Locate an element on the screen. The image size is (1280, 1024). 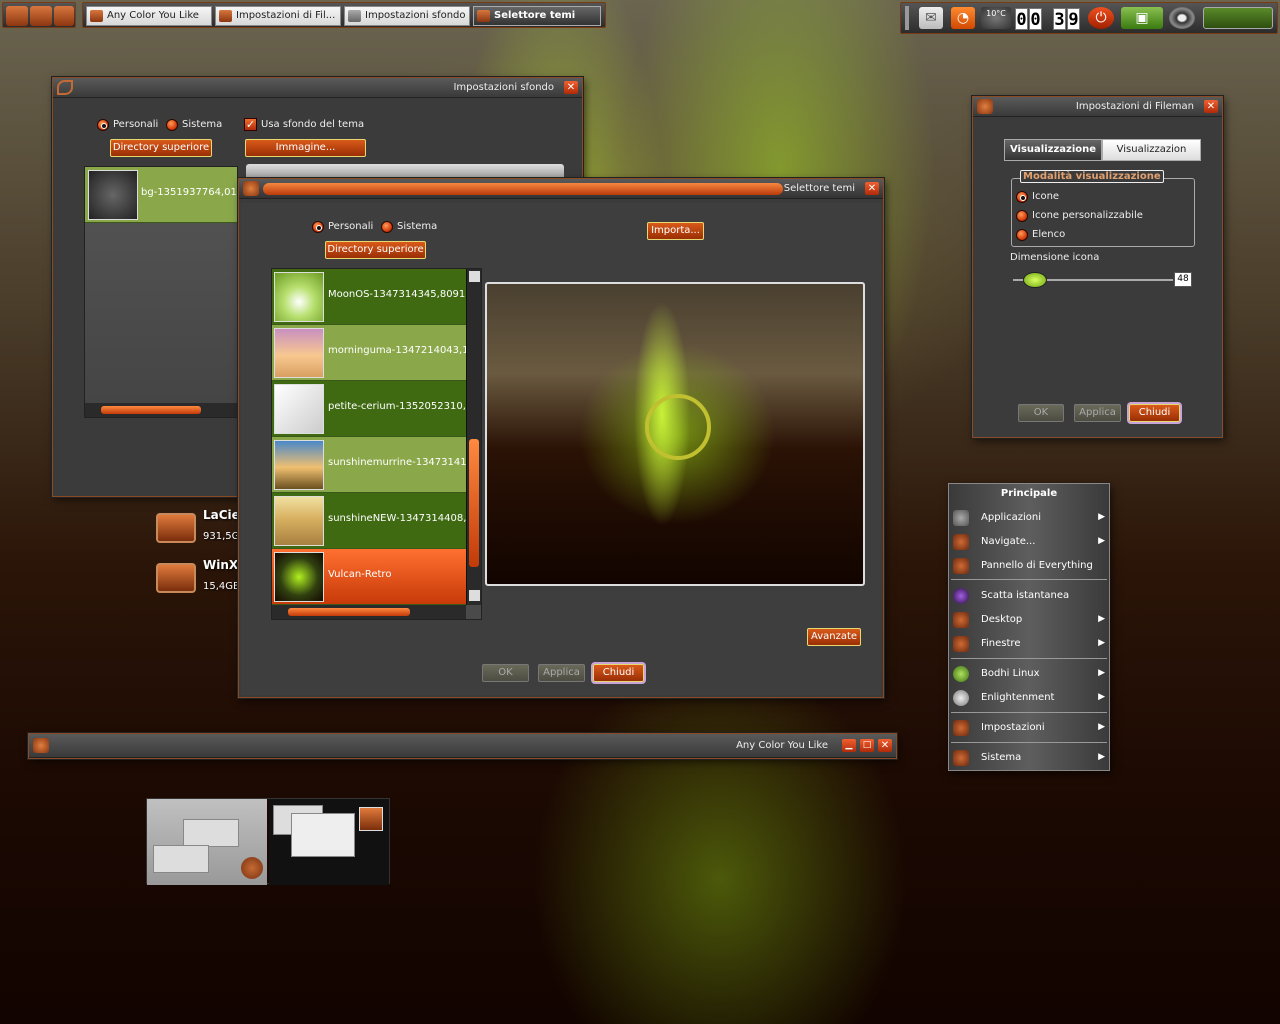
windows-icon is located at coordinates (961, 644).